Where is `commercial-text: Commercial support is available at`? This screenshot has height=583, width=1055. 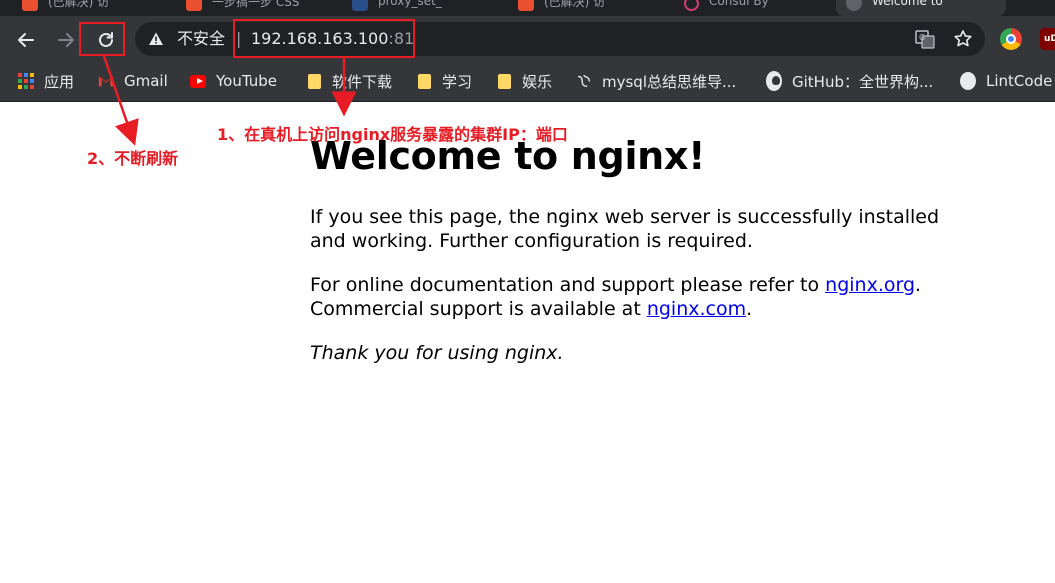 commercial-text: Commercial support is available at is located at coordinates (478, 309).